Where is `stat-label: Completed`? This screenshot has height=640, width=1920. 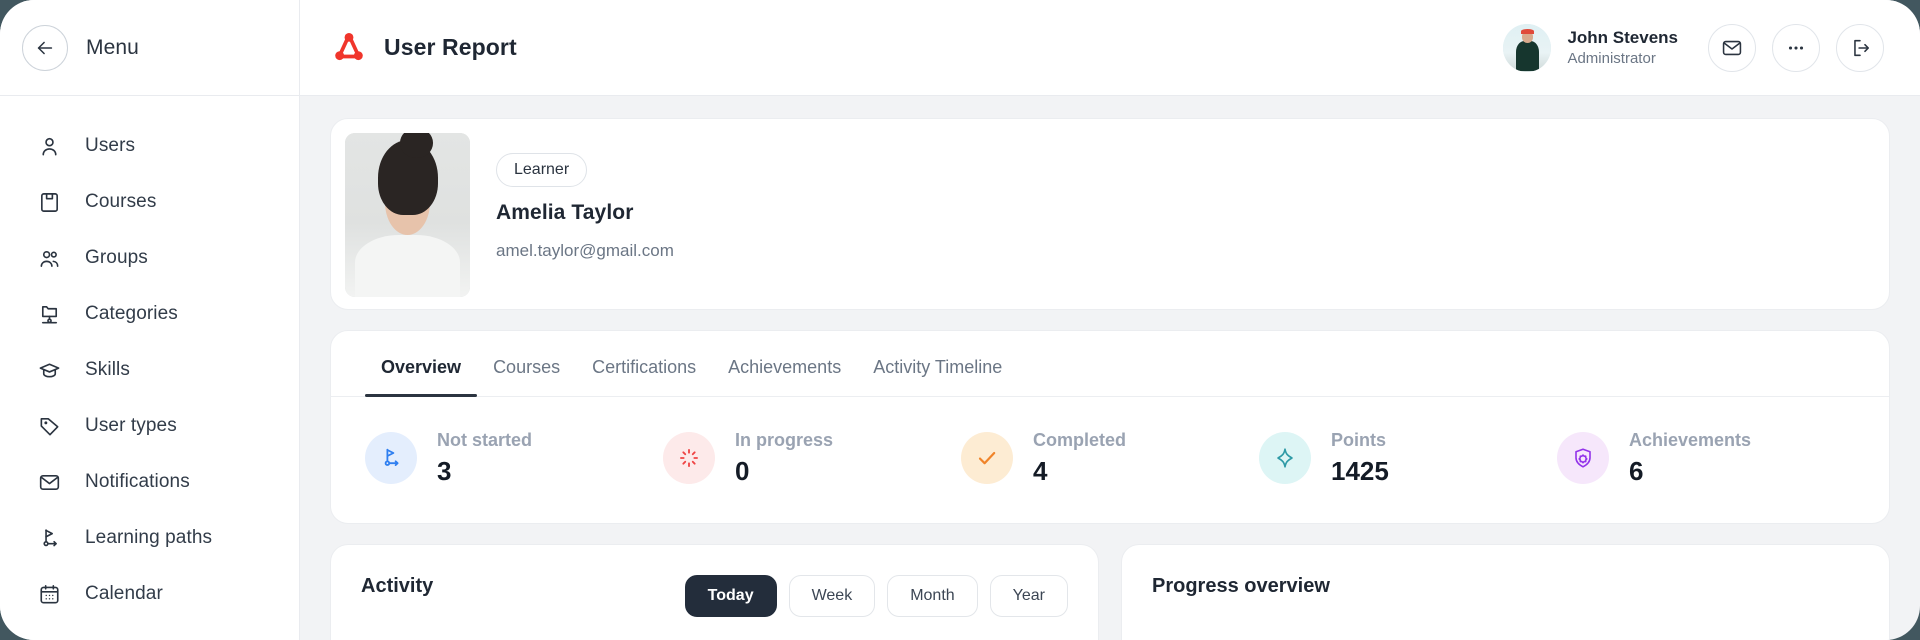
stat-label: Completed is located at coordinates (1080, 440).